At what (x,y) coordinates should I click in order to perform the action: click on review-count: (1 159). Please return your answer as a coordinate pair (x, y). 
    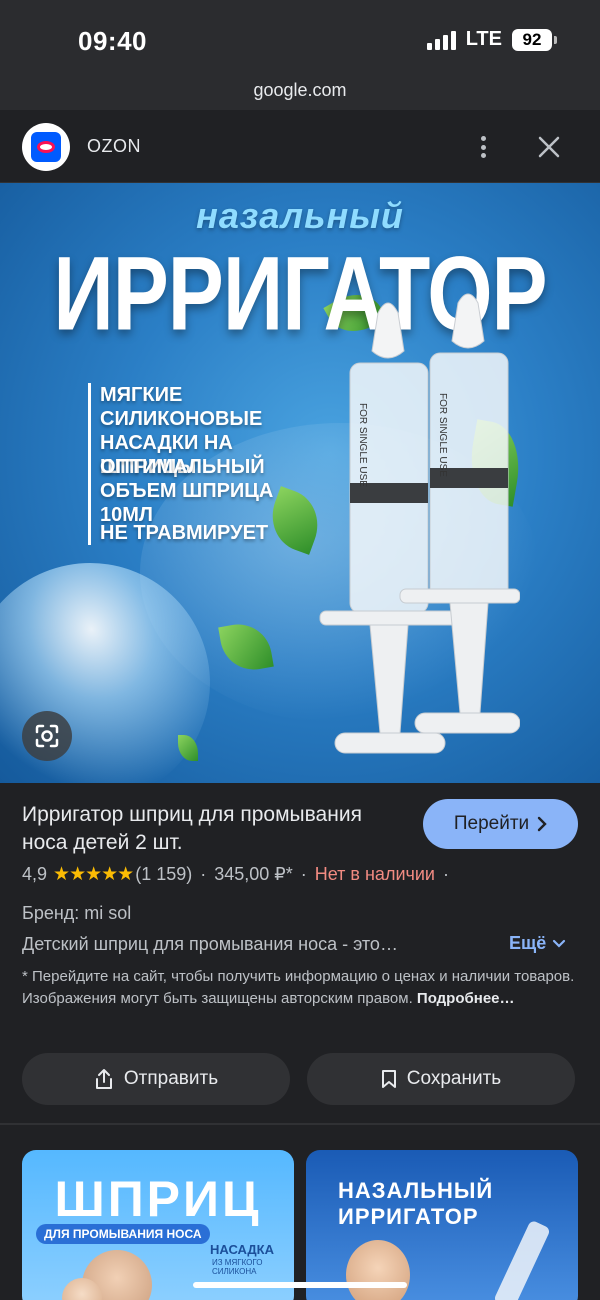
    Looking at the image, I should click on (164, 874).